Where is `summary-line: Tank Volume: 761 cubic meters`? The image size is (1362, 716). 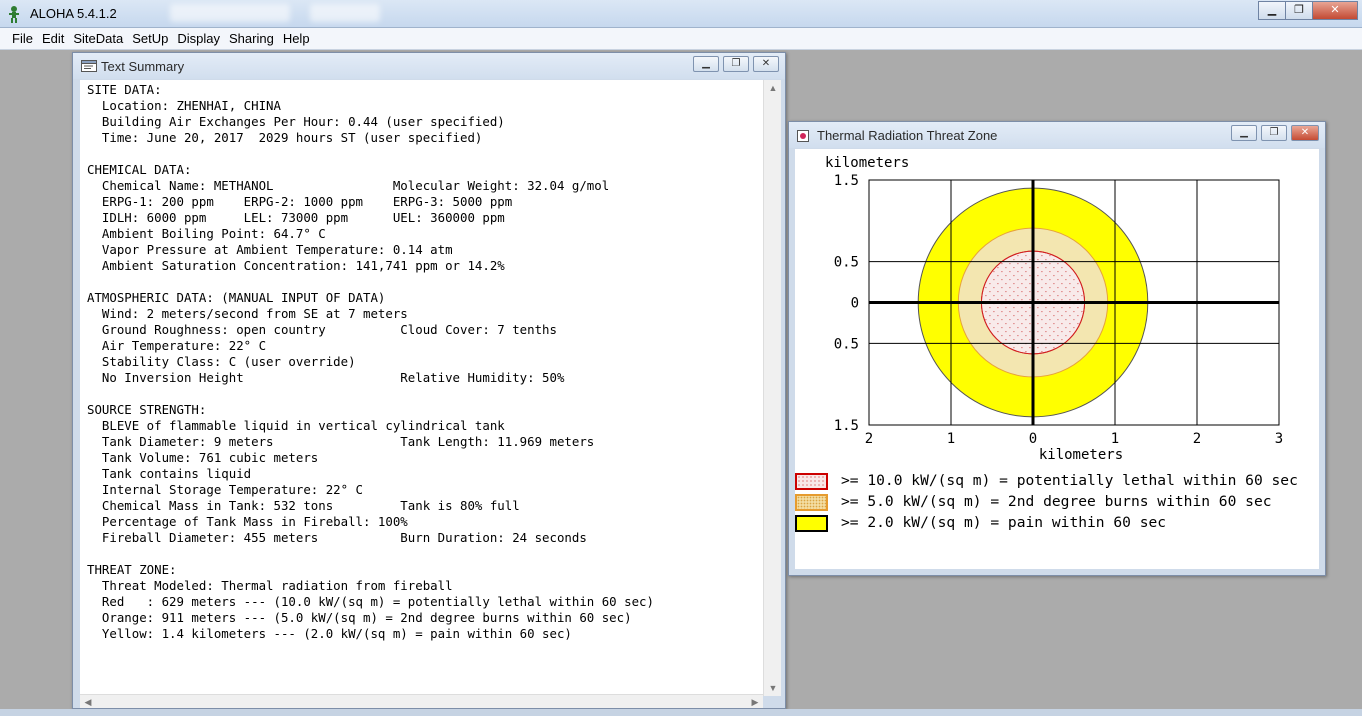 summary-line: Tank Volume: 761 cubic meters is located at coordinates (203, 457).